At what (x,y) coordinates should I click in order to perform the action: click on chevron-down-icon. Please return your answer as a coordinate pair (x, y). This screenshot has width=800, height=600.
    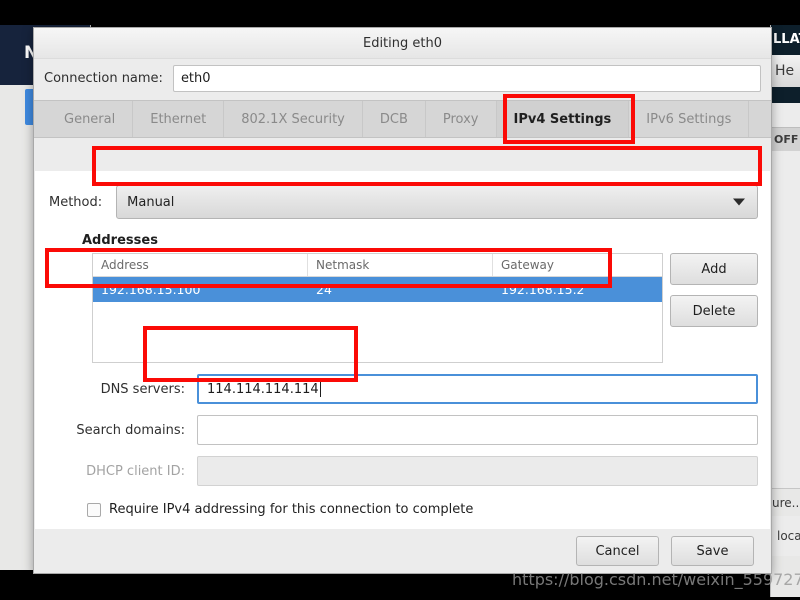
    Looking at the image, I should click on (739, 202).